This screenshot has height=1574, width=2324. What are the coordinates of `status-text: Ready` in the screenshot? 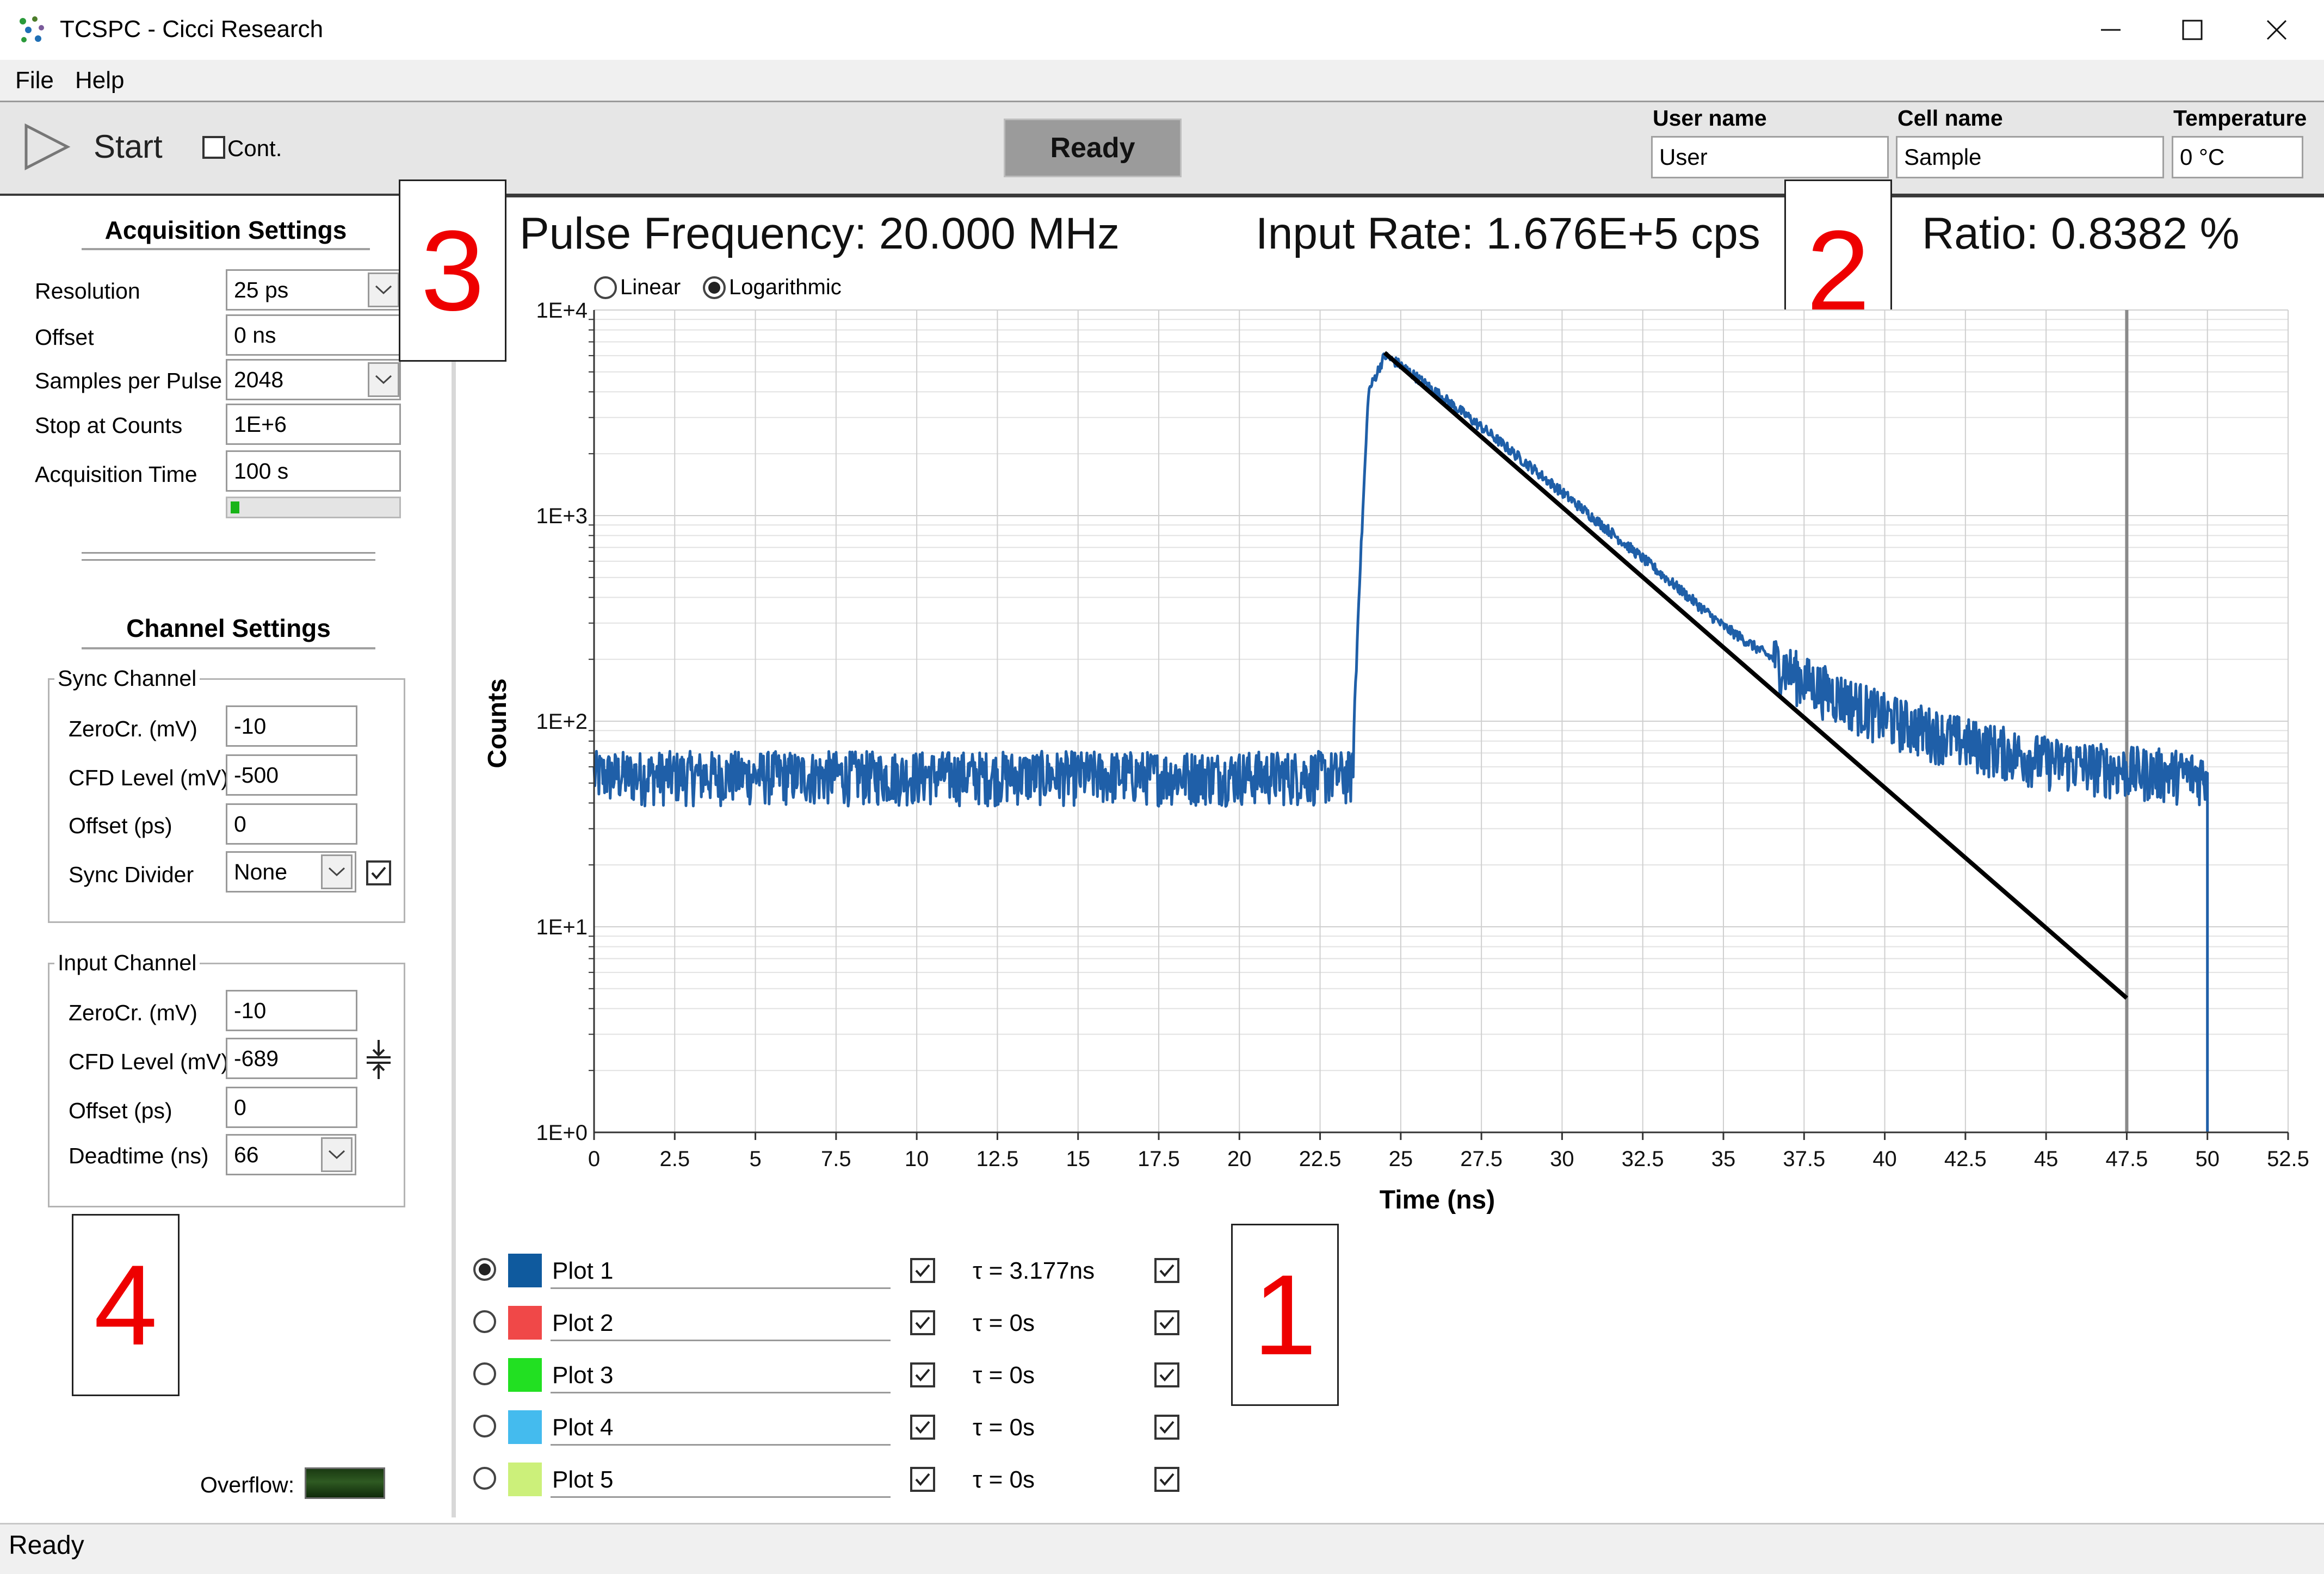 It's located at (46, 1545).